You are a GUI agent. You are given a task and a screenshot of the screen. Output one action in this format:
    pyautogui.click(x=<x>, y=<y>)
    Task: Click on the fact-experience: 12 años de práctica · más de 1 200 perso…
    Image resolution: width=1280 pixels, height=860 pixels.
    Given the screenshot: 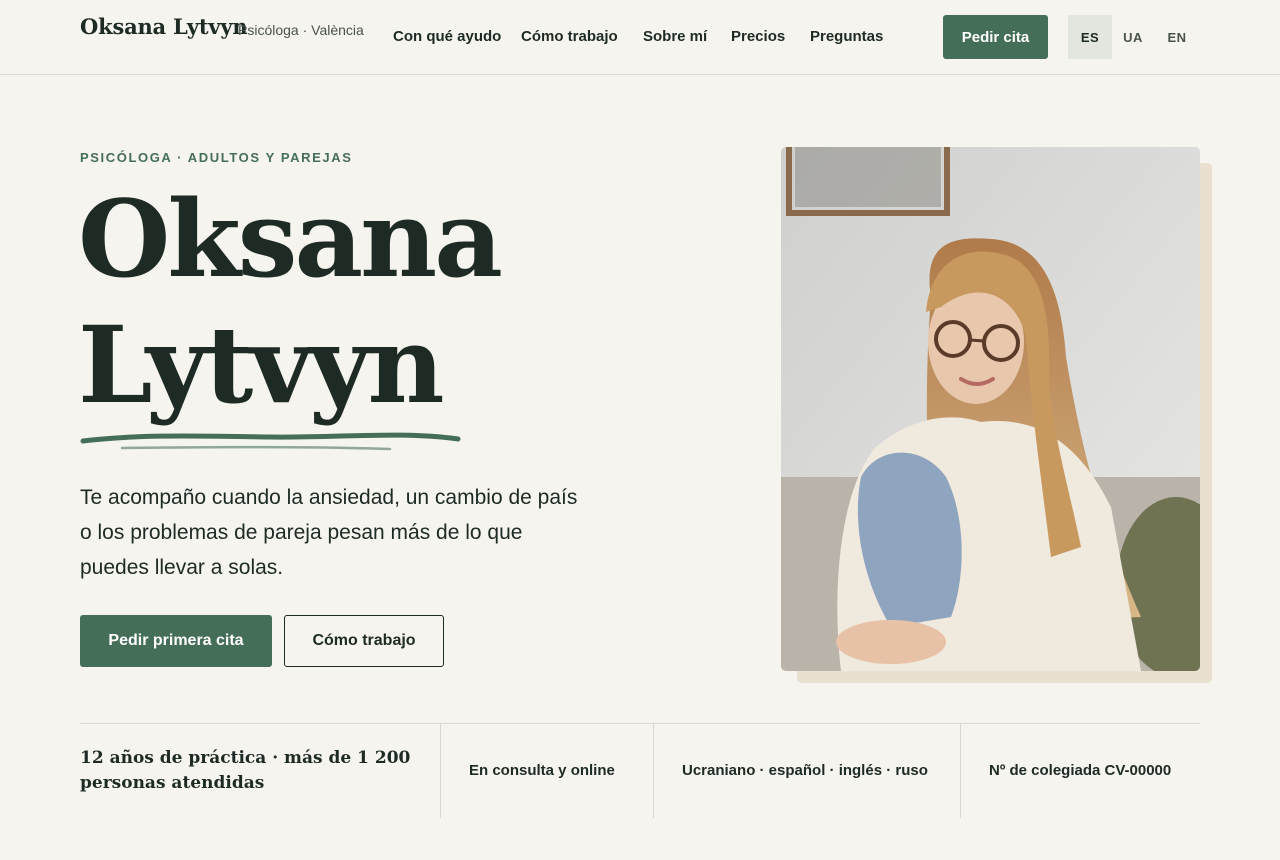 What is the action you would take?
    pyautogui.click(x=245, y=770)
    